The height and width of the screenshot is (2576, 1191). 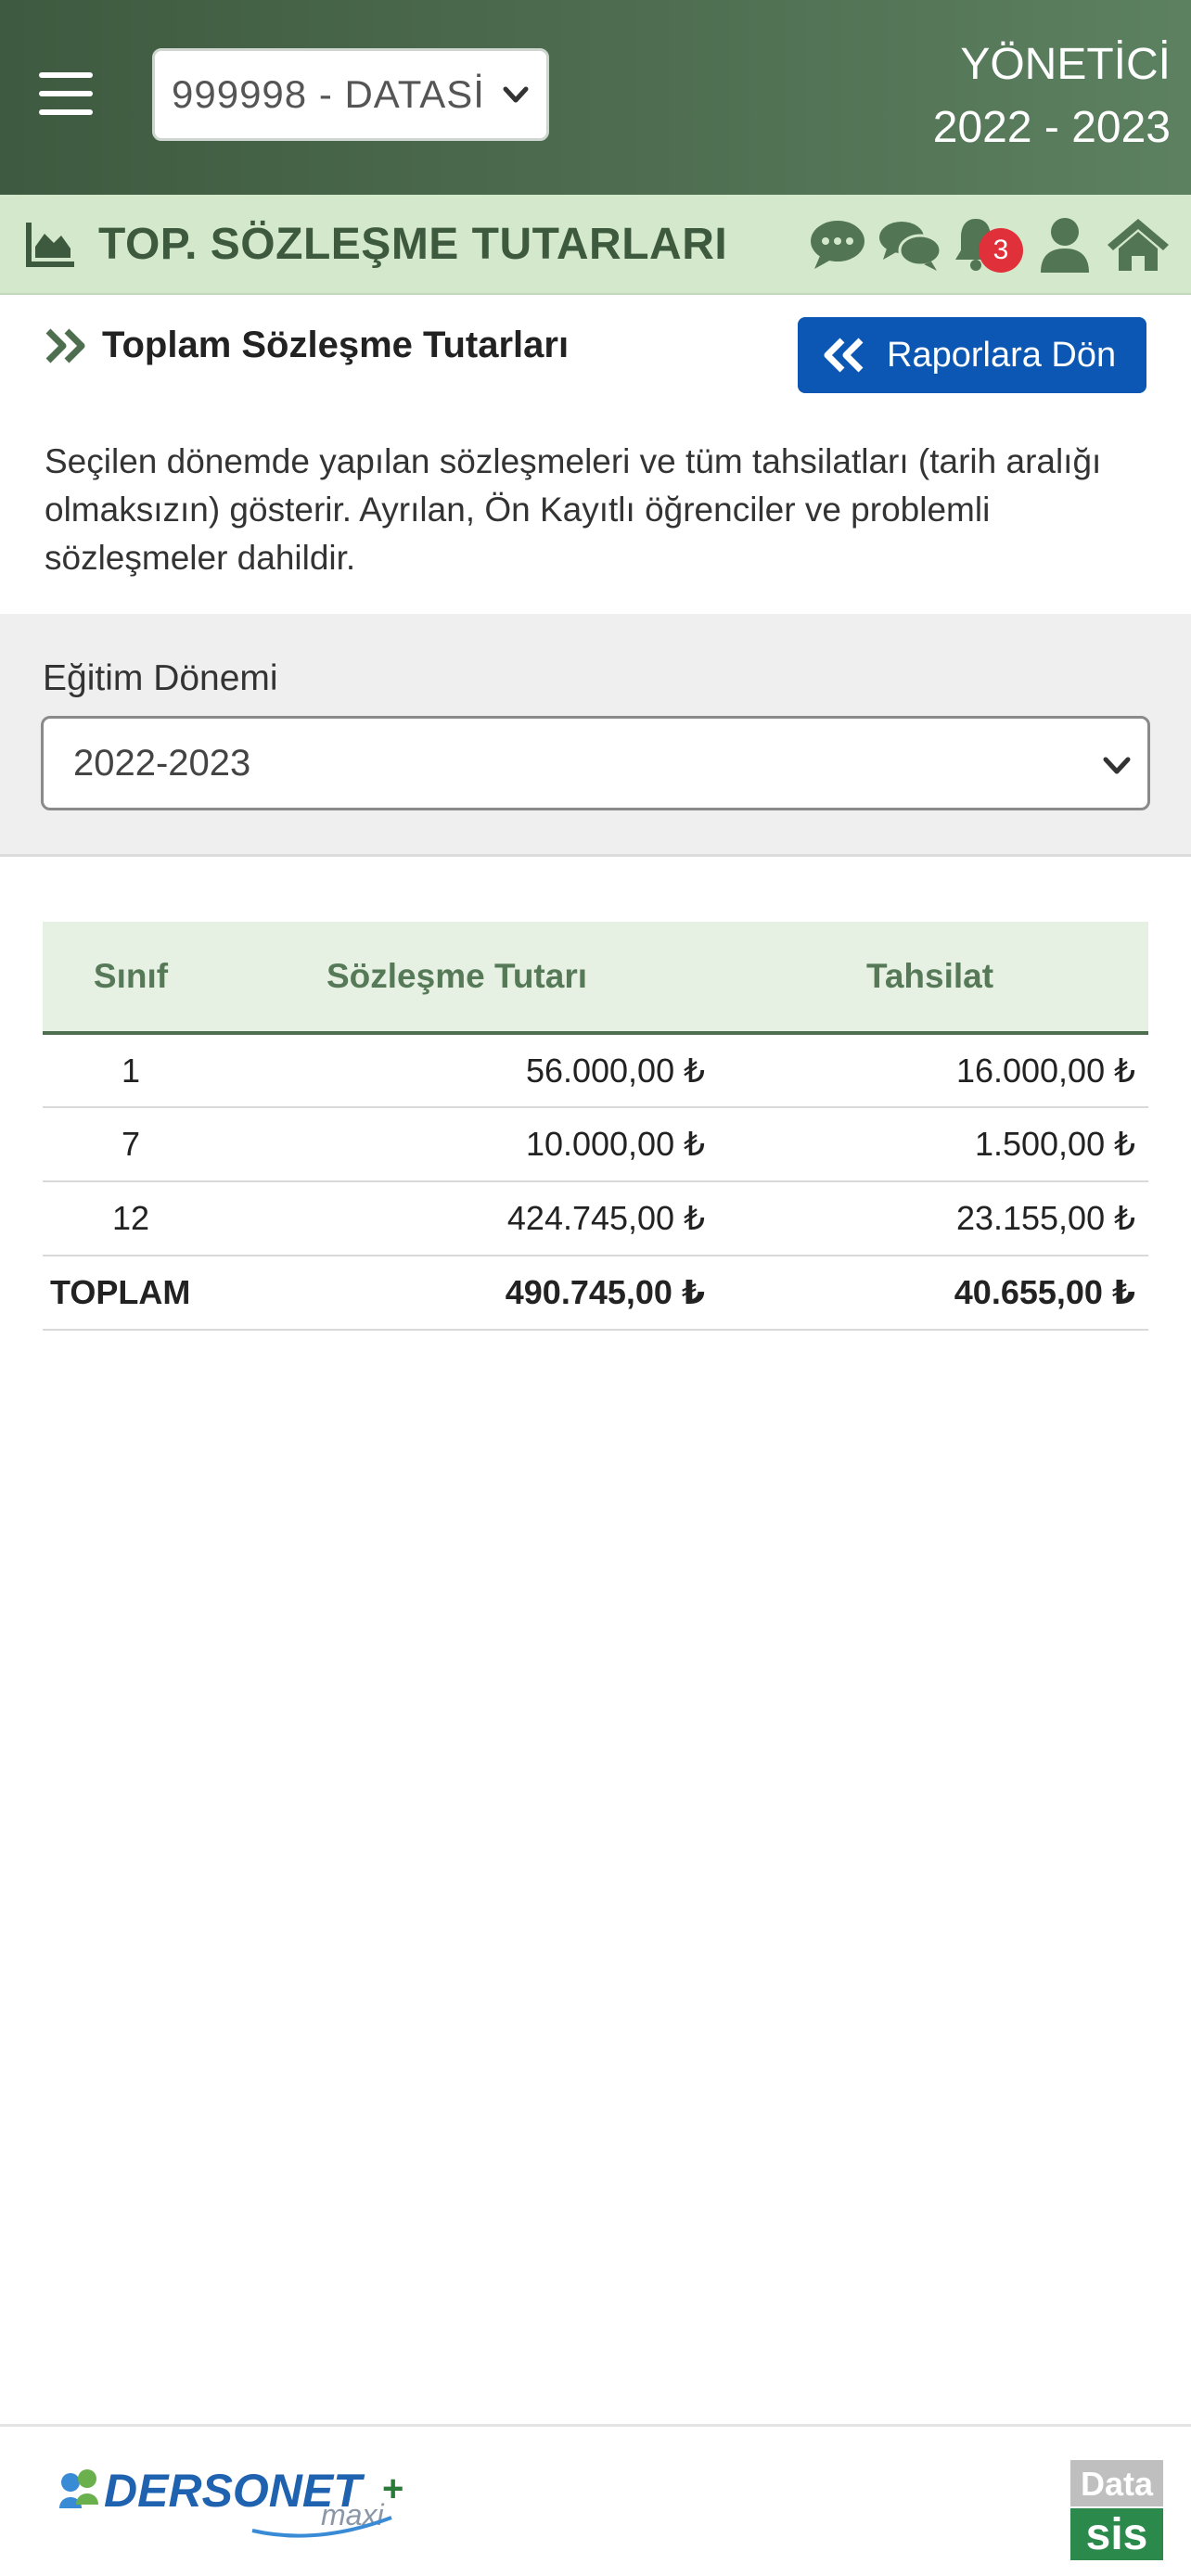 I want to click on section-heading-text: Toplam Sözleşme Tutarları, so click(x=336, y=345).